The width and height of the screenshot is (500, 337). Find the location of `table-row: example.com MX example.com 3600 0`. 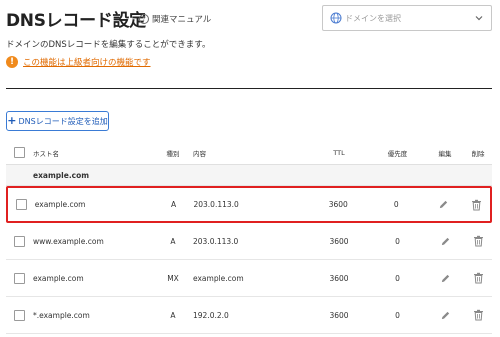

table-row: example.com MX example.com 3600 0 is located at coordinates (249, 278).